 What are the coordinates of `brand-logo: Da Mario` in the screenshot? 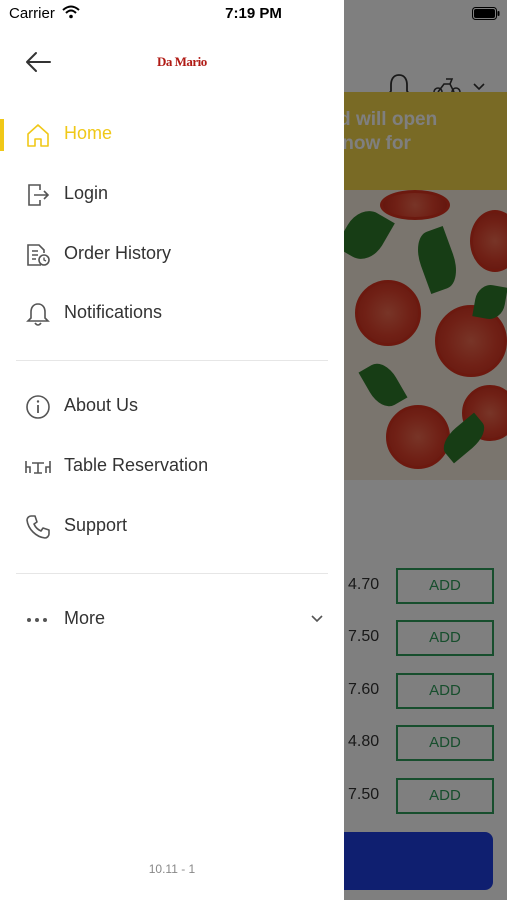 It's located at (182, 61).